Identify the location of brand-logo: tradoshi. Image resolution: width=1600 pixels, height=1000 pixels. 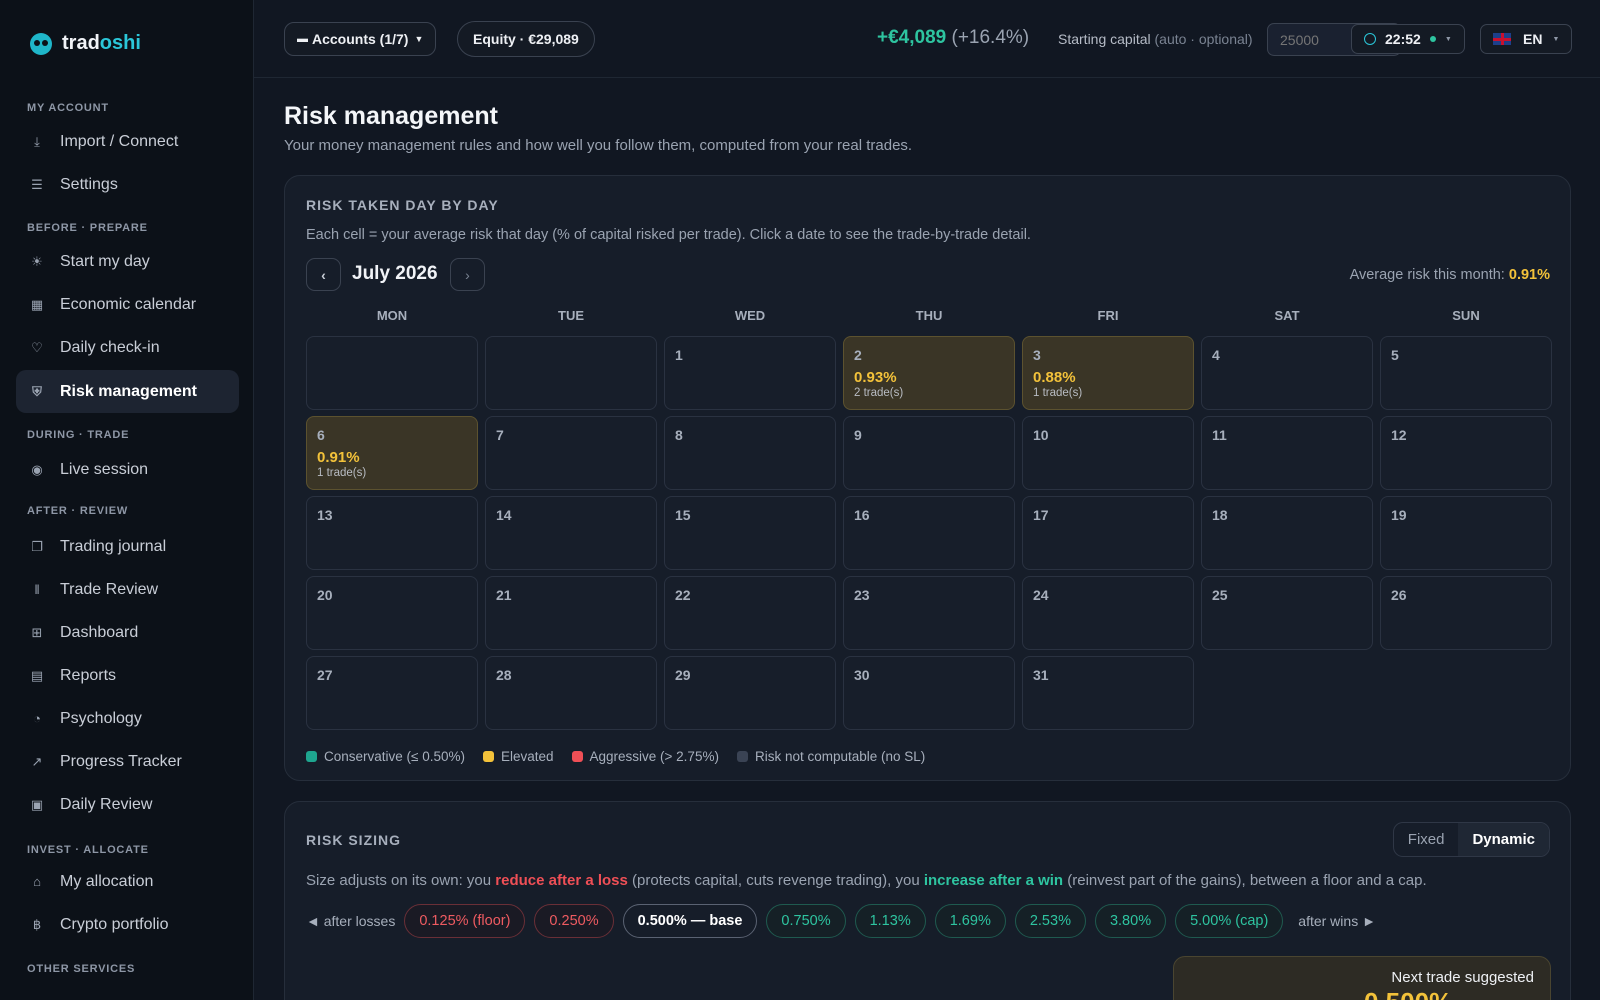
(85, 43).